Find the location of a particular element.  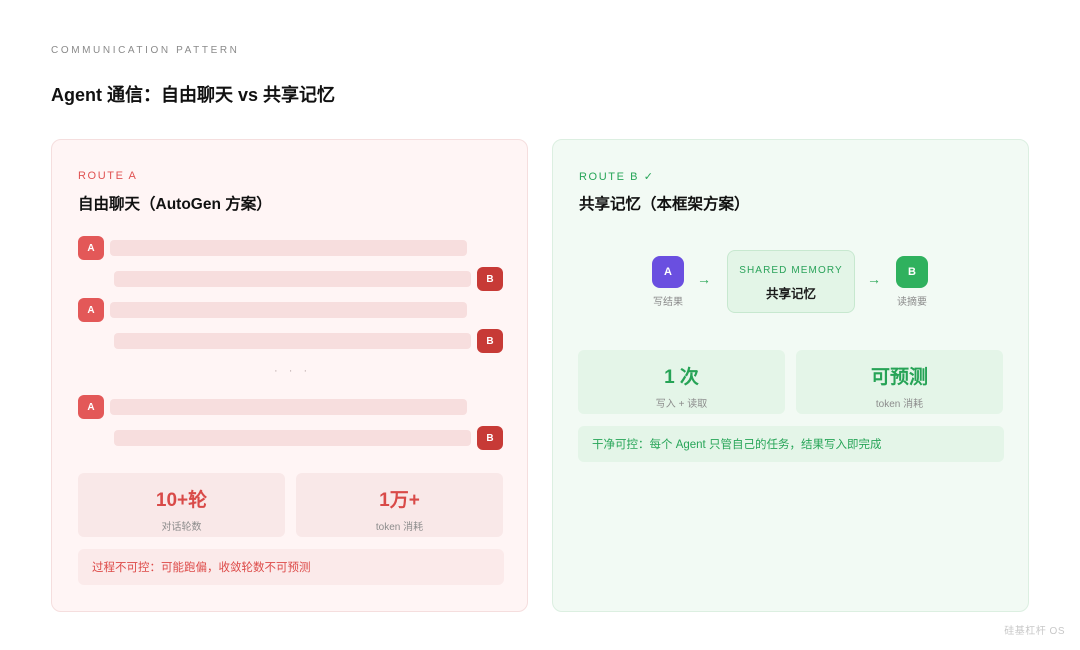

stat-card: 可预测 token 消耗 is located at coordinates (899, 382).